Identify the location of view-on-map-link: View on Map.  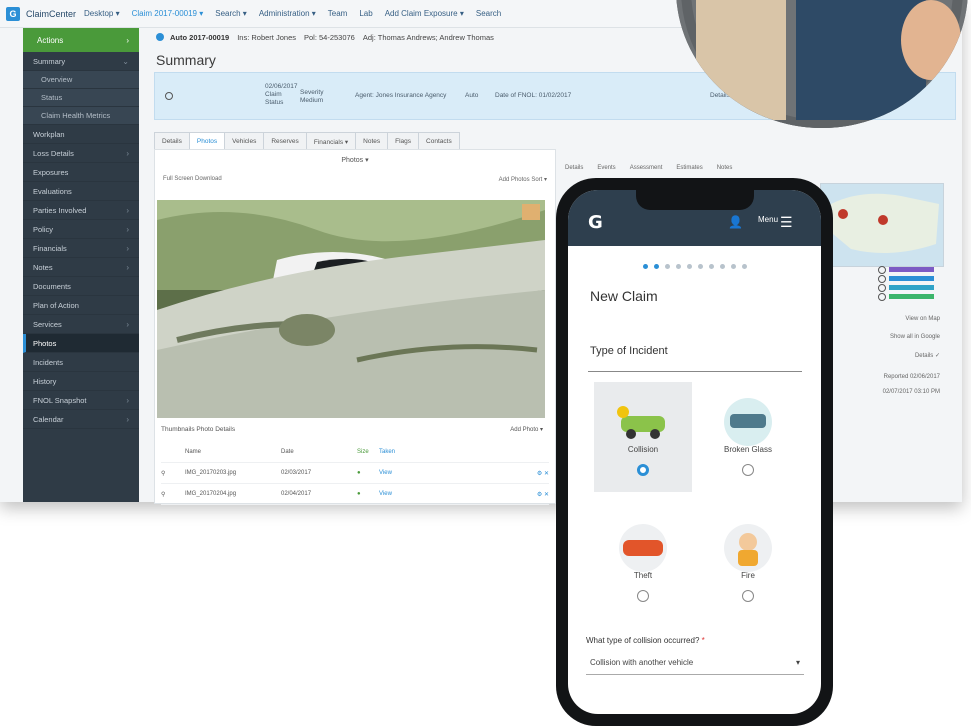
(922, 319).